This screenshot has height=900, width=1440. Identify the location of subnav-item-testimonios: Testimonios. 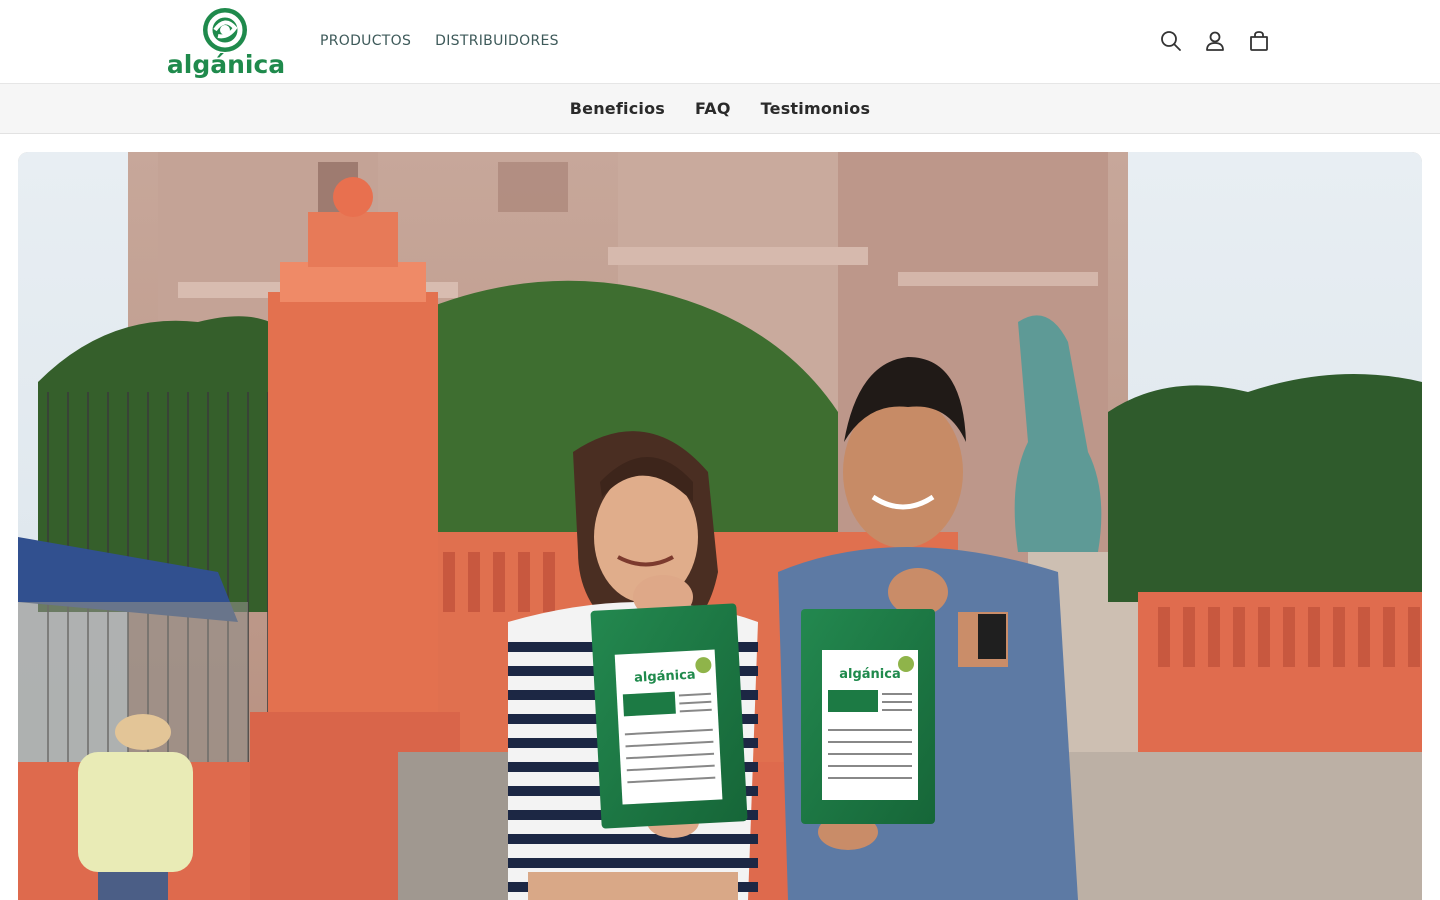
(816, 108).